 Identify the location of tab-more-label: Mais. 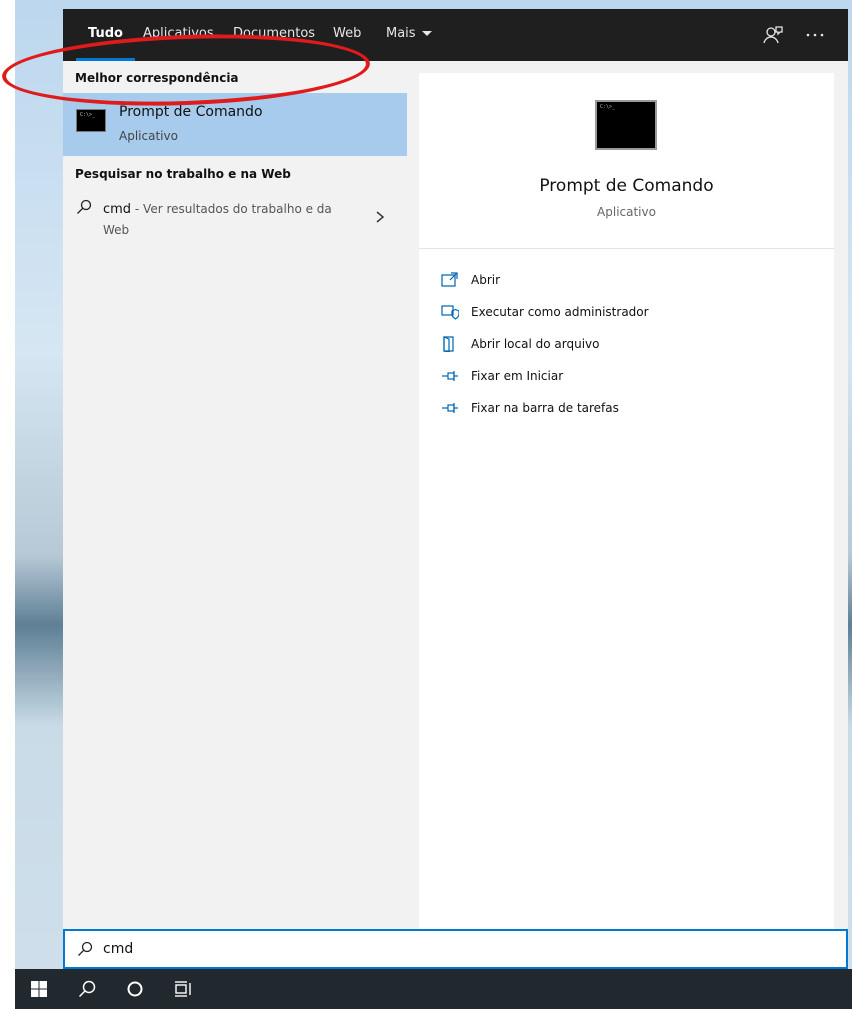
(401, 33).